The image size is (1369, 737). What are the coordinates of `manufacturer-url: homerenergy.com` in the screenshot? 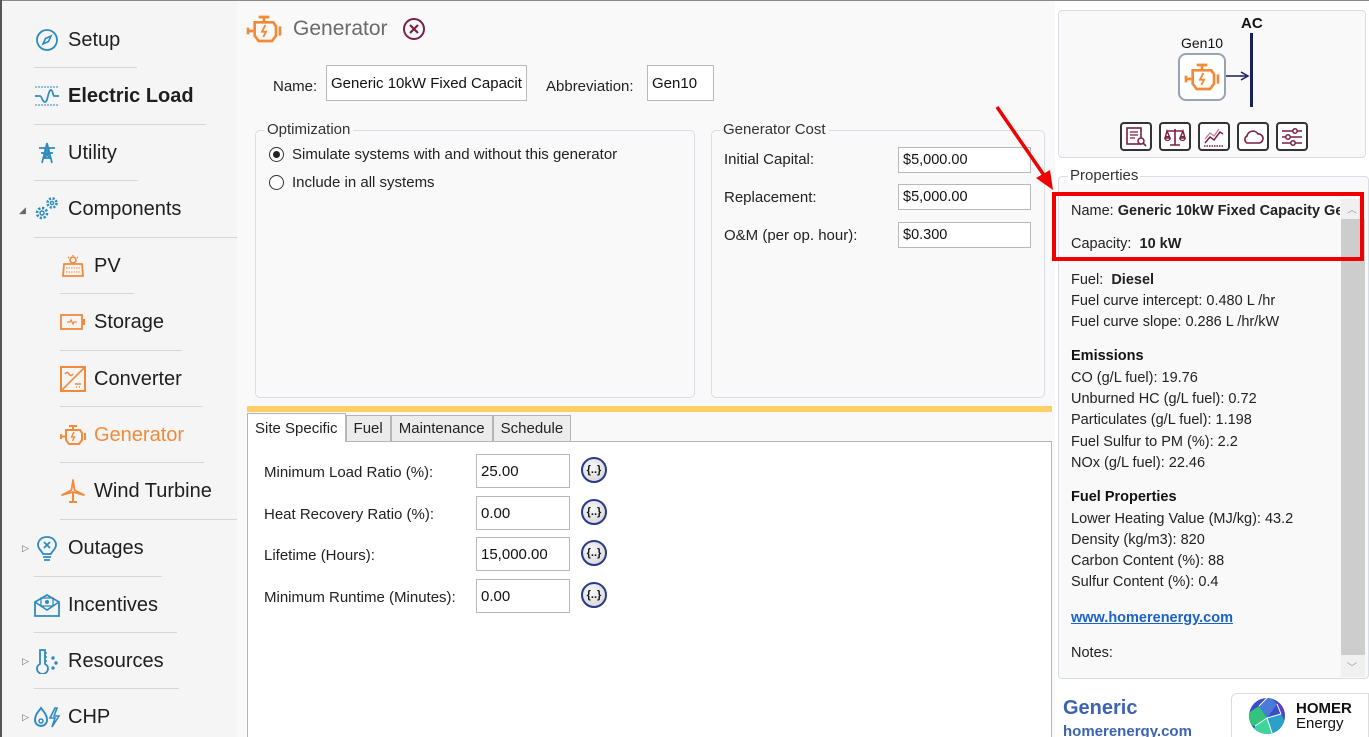 It's located at (1127, 730).